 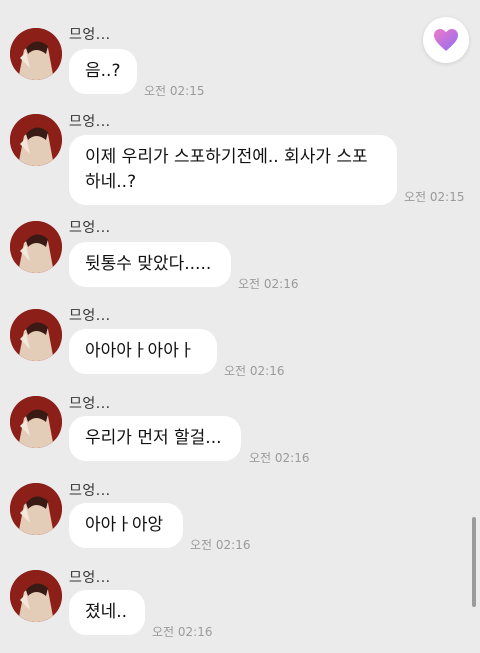 I want to click on scrollbar, so click(x=474, y=562).